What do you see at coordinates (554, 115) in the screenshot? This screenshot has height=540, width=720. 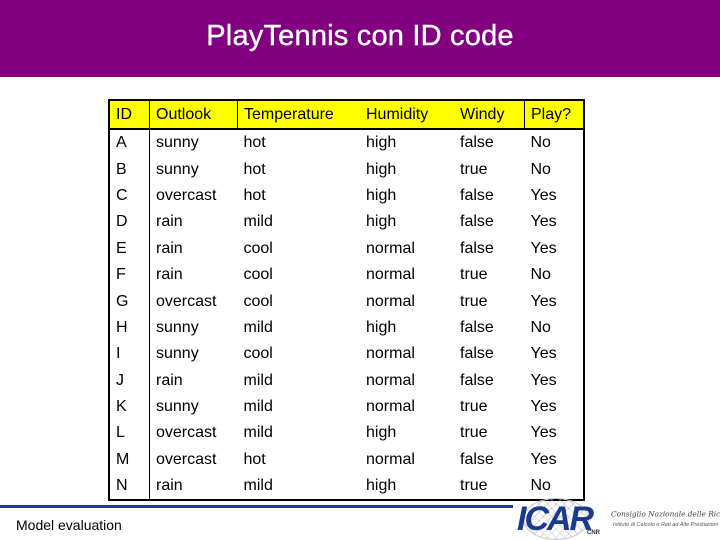 I see `column-header-play: Play?` at bounding box center [554, 115].